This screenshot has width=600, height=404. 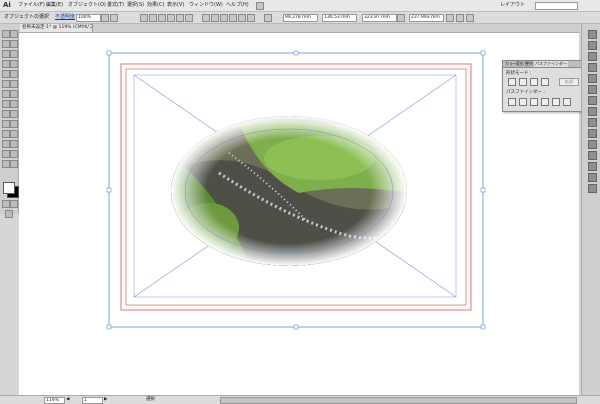 I want to click on stroke-icon, so click(x=592, y=89).